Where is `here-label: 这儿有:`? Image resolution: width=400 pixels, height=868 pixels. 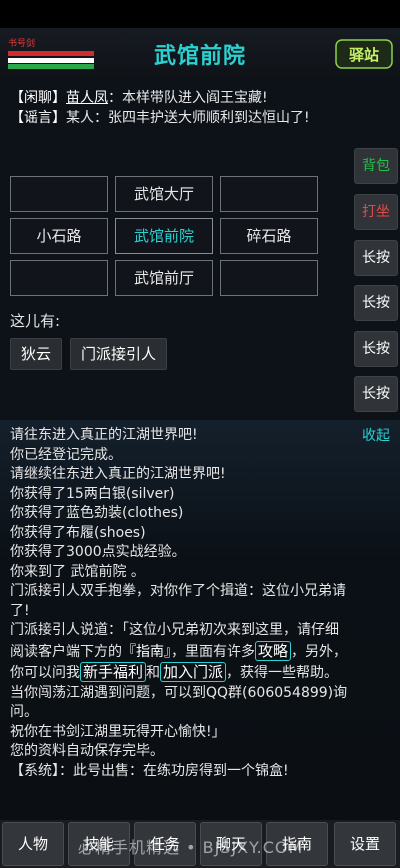
here-label: 这儿有: is located at coordinates (35, 321).